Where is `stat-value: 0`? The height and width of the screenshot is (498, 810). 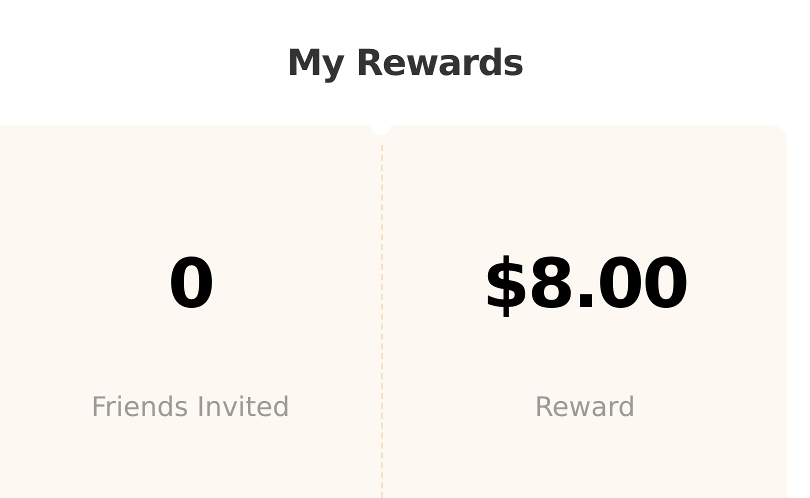
stat-value: 0 is located at coordinates (191, 285).